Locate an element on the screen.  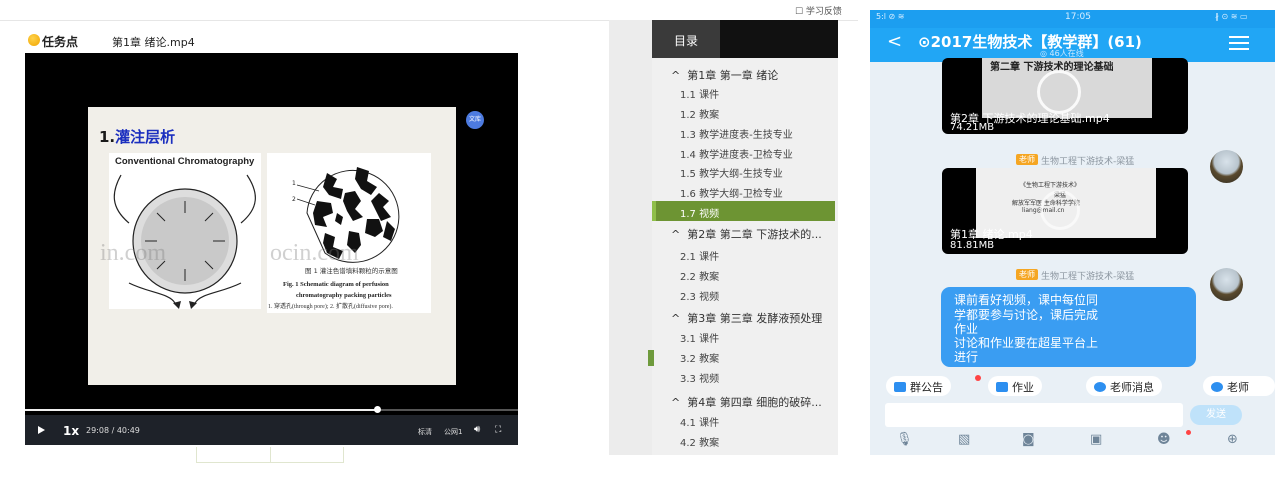
toc-chapter-3: ^ 第3章 第三章 发酵液预处理 is located at coordinates (746, 318).